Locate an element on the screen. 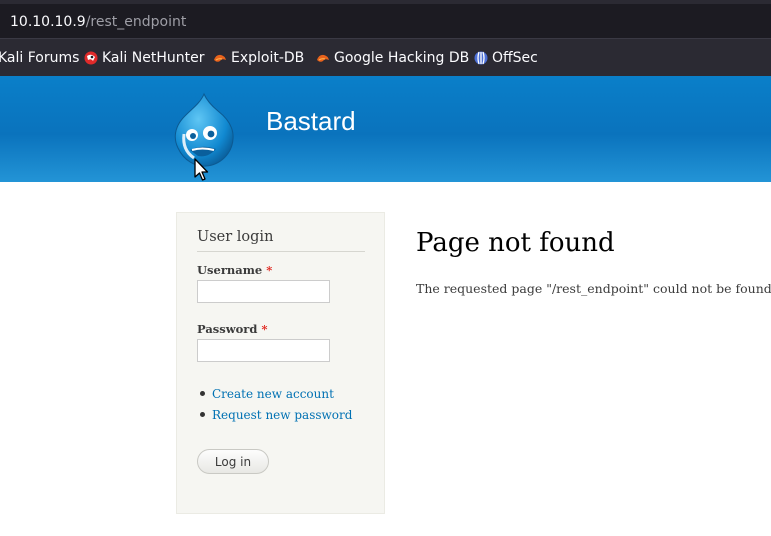  mouse-cursor-icon is located at coordinates (201, 169).